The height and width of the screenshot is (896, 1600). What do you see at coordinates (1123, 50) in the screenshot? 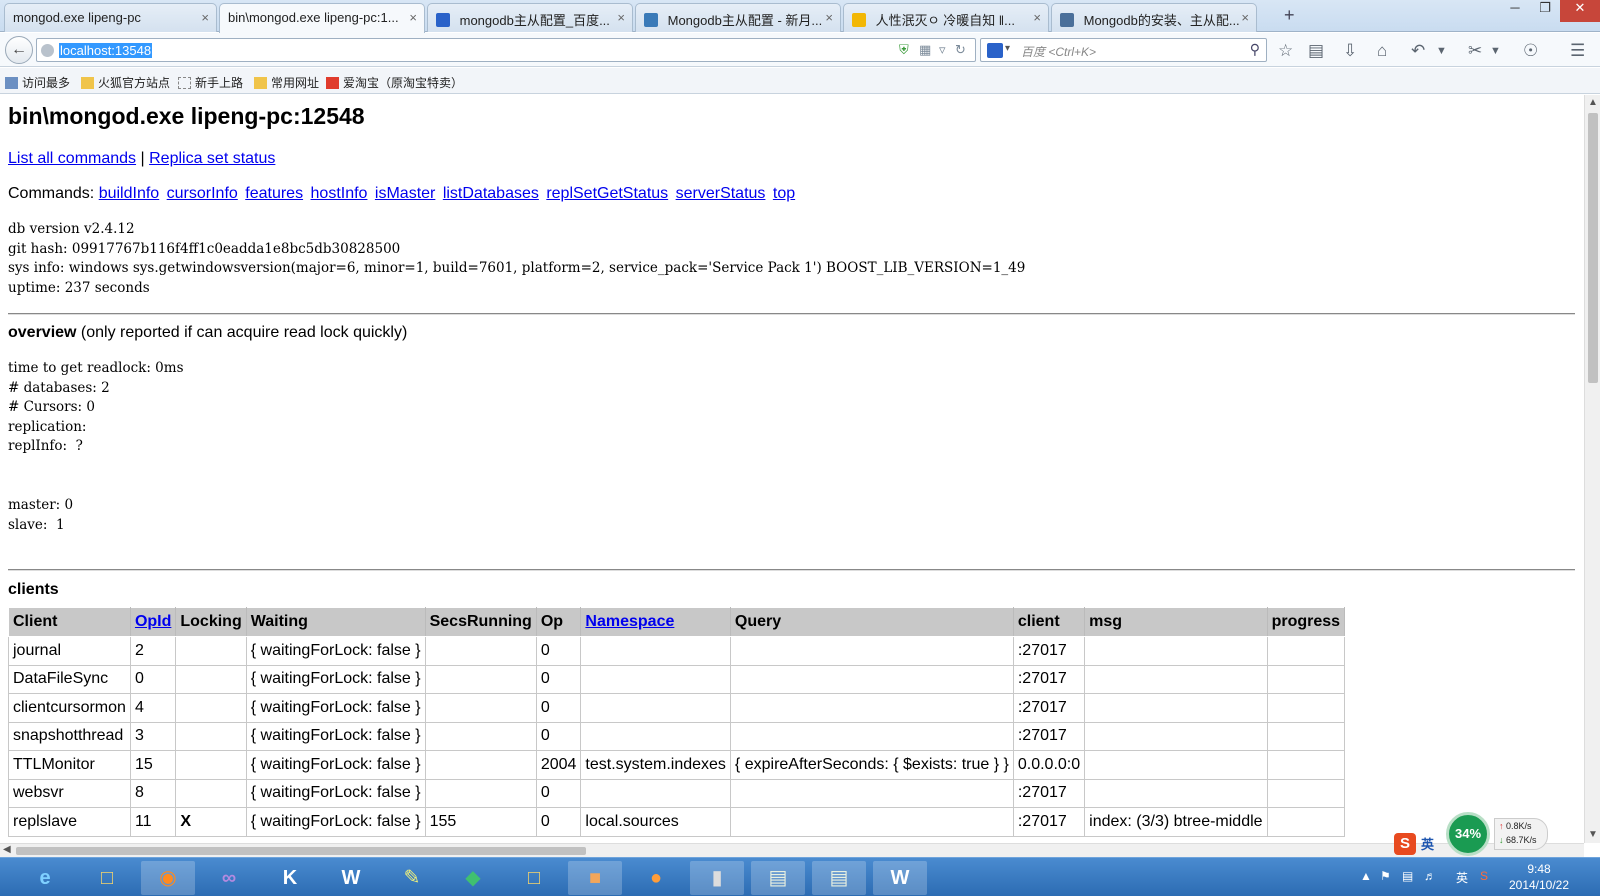
I see `search-box: ▾ 百度 <Ctrl+K> ⚲` at bounding box center [1123, 50].